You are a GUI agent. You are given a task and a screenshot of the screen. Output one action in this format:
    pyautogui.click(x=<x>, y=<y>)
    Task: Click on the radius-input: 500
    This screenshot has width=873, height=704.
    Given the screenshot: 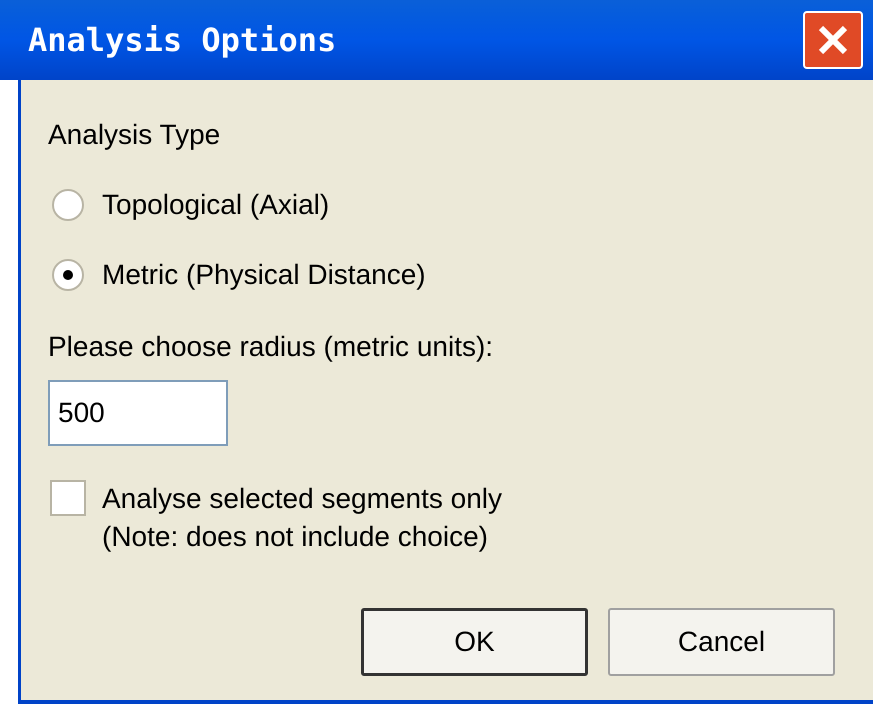 What is the action you would take?
    pyautogui.click(x=138, y=413)
    